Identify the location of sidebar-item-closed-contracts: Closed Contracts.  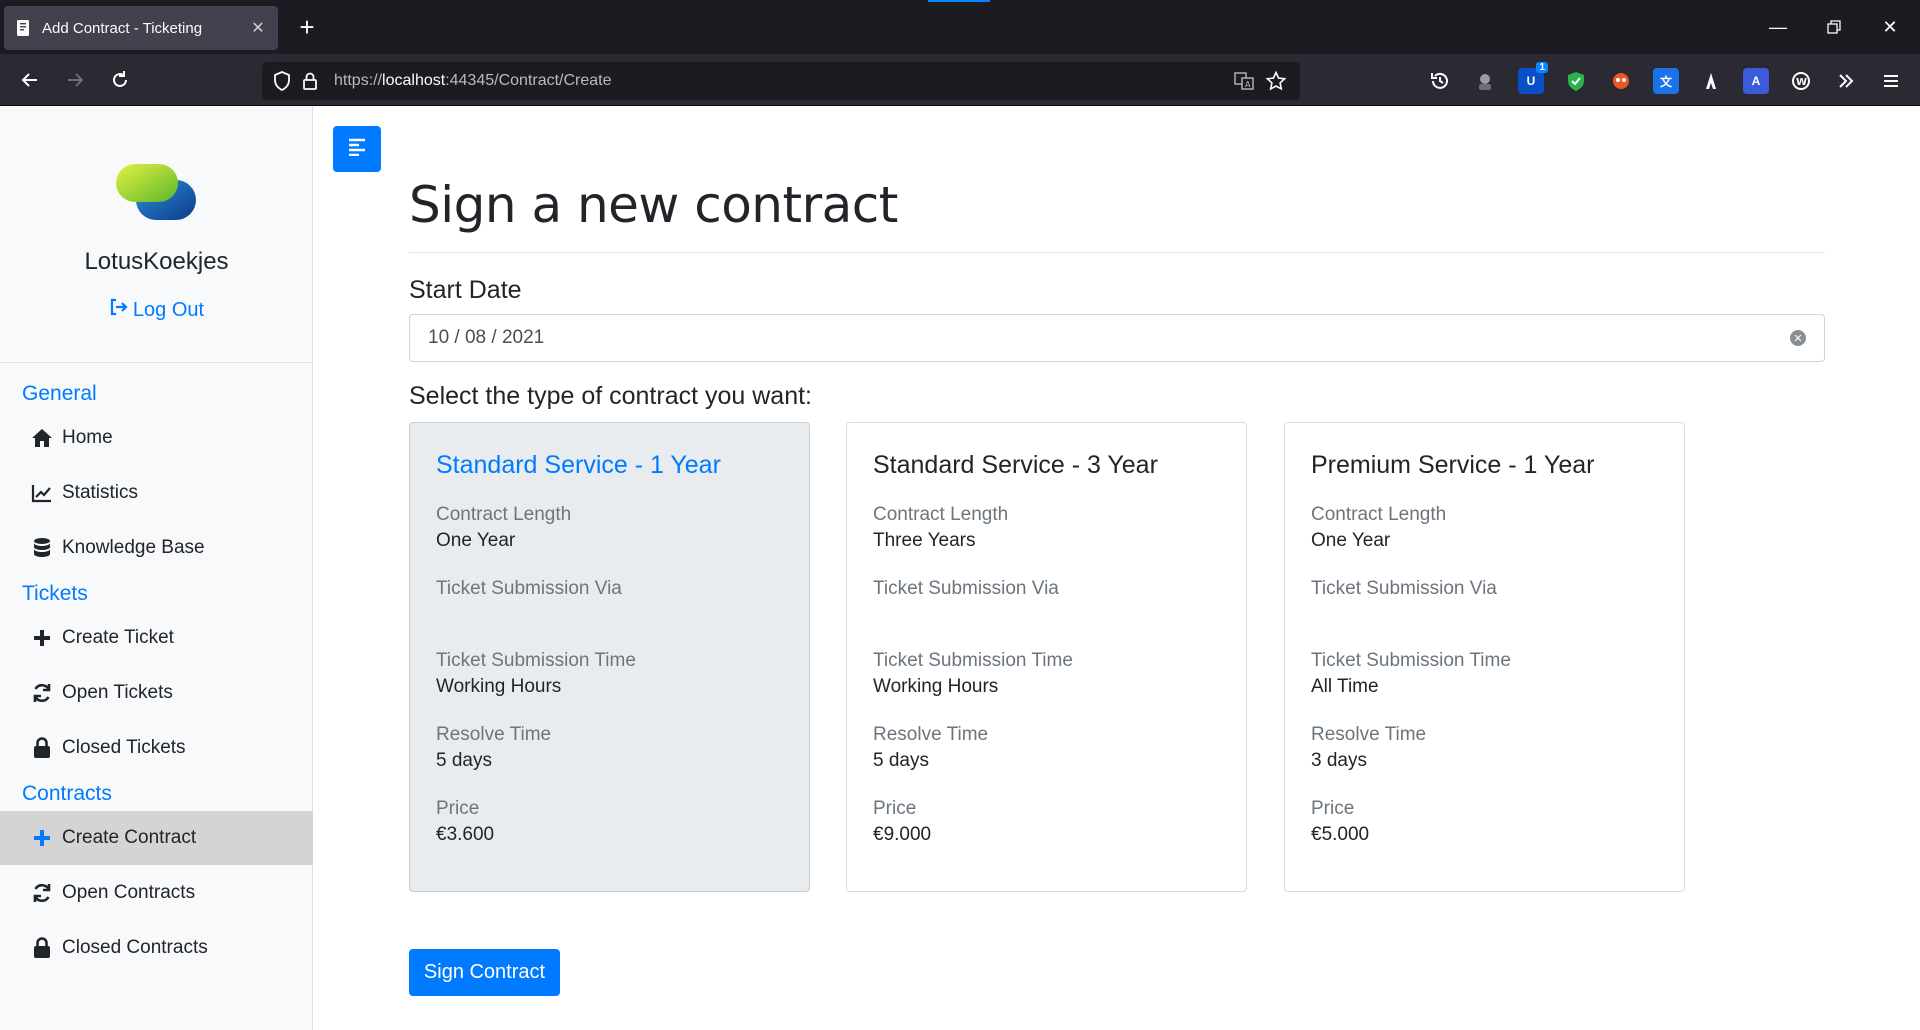
(156, 948).